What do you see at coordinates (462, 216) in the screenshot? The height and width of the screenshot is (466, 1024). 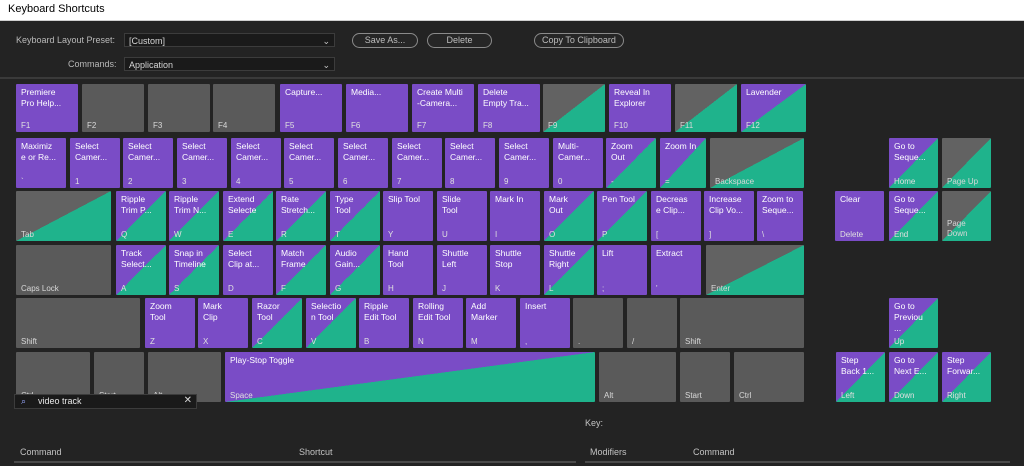 I see `key-u: Slide Tool U` at bounding box center [462, 216].